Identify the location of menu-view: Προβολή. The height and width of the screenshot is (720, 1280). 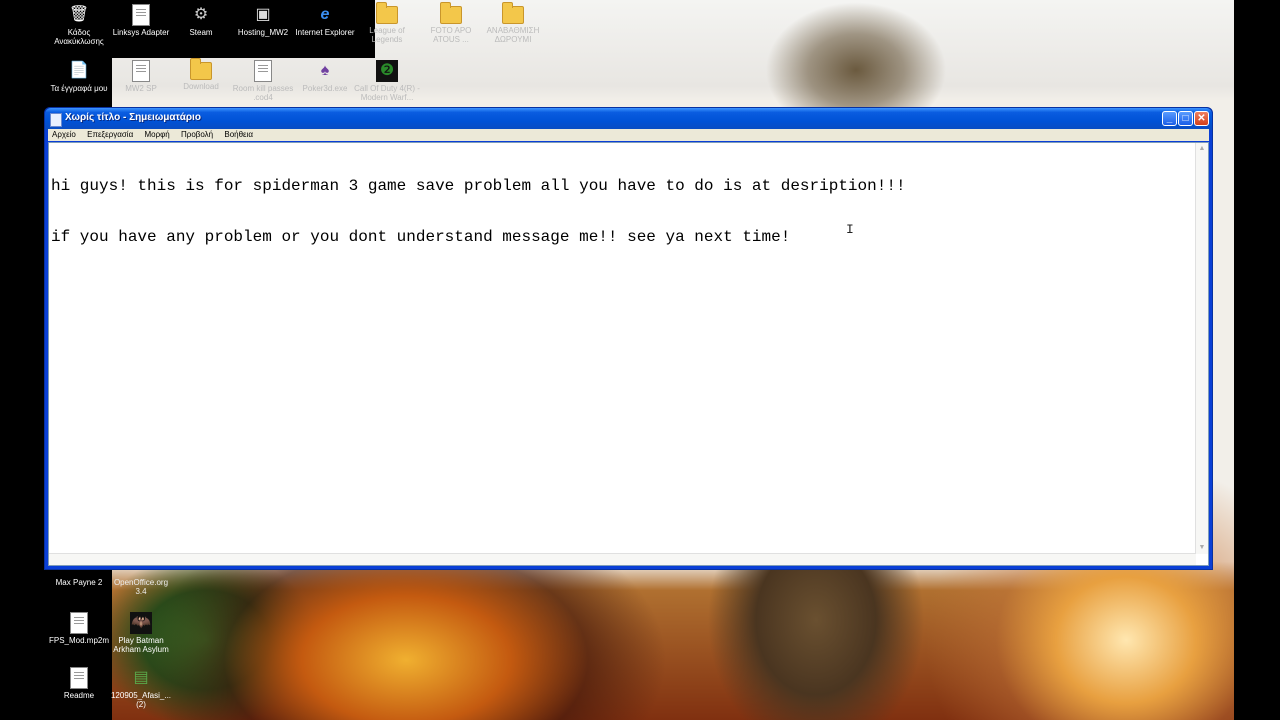
(197, 134).